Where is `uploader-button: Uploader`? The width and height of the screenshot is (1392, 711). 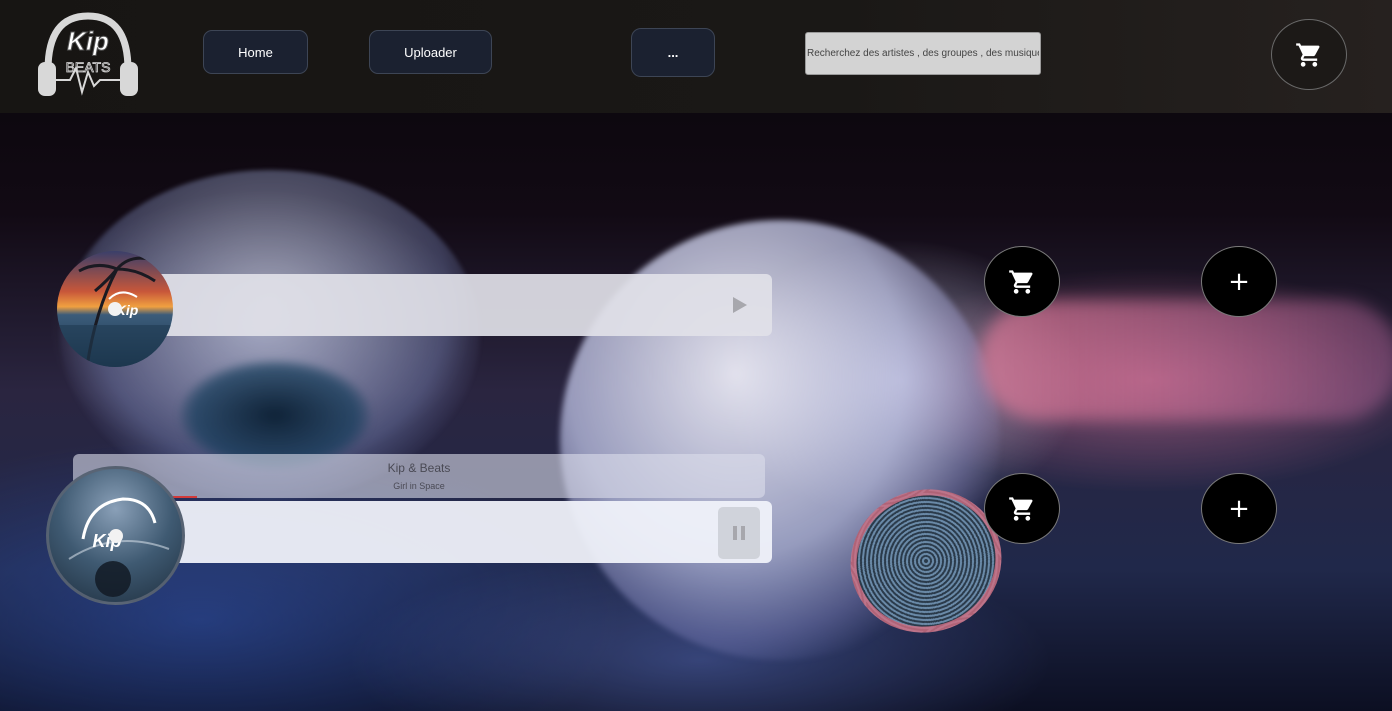
uploader-button: Uploader is located at coordinates (430, 52).